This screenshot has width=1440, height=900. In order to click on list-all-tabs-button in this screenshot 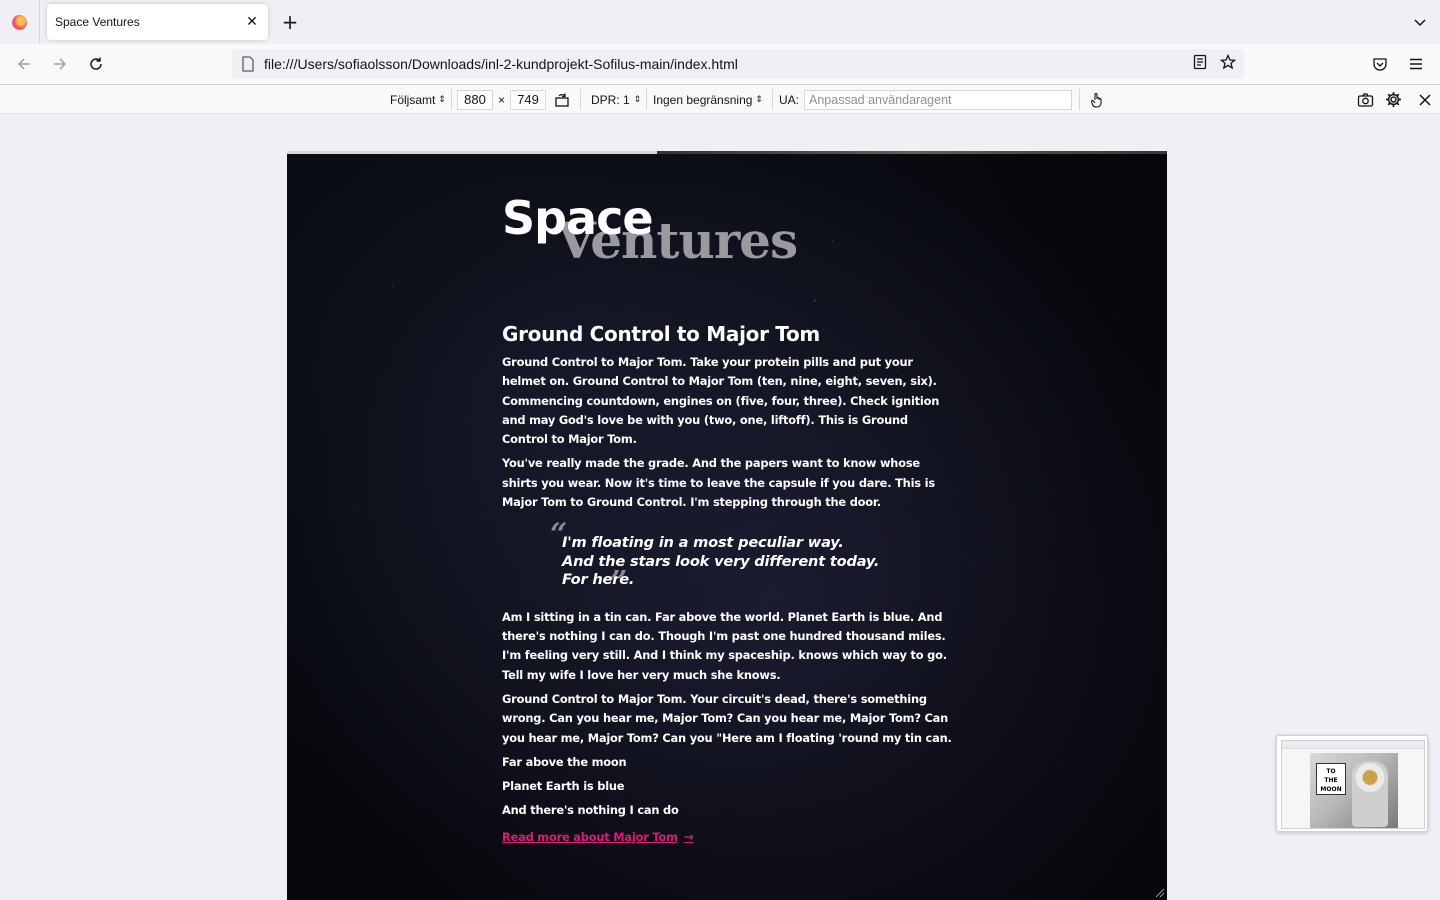, I will do `click(1420, 22)`.